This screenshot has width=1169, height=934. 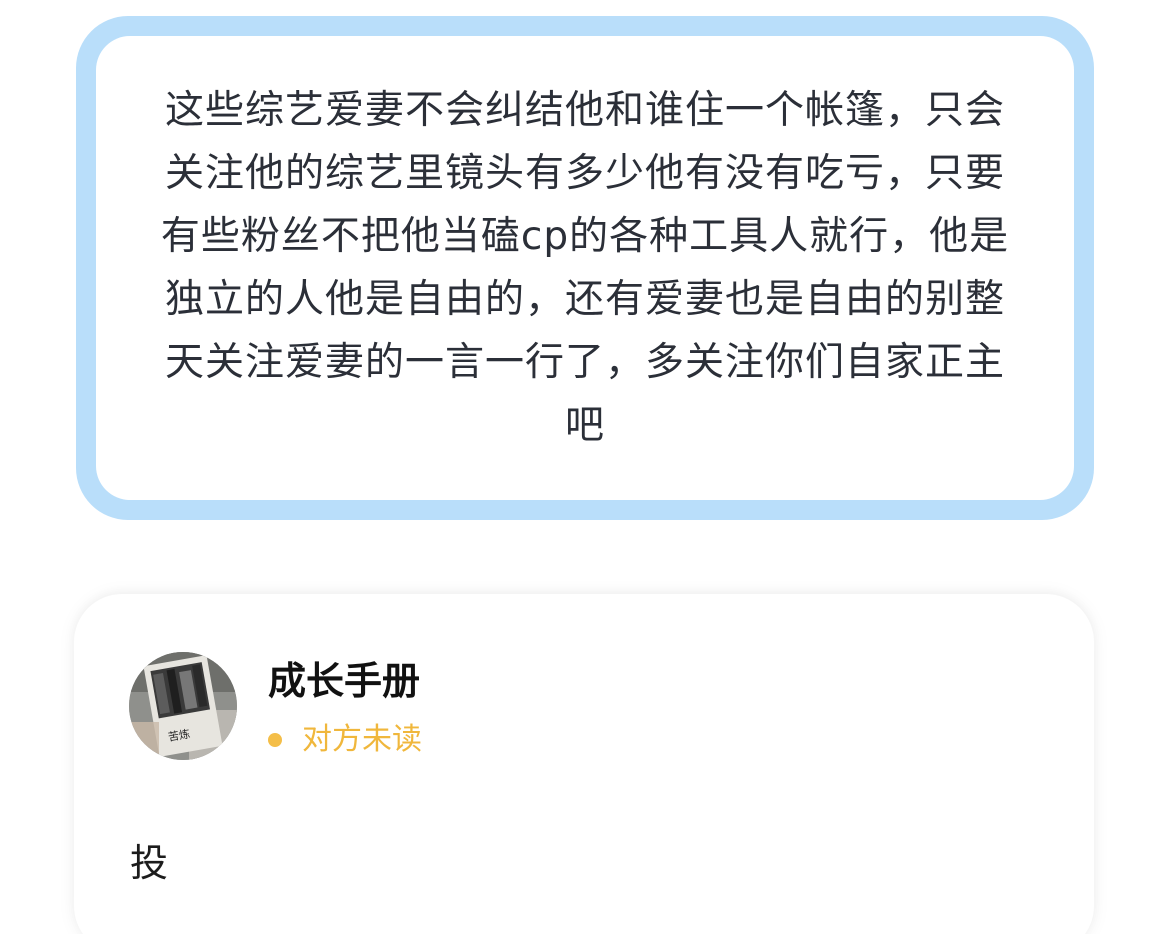 I want to click on read-status-label: 对方未读, so click(x=362, y=739).